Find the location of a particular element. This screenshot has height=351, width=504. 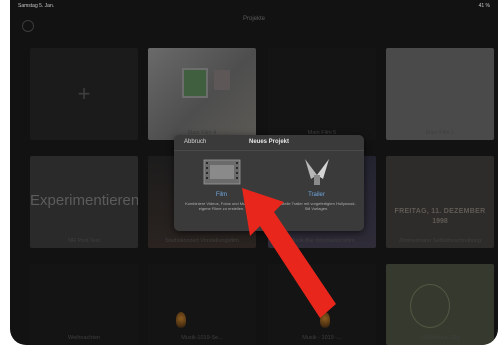

sketch-image is located at coordinates (430, 306).